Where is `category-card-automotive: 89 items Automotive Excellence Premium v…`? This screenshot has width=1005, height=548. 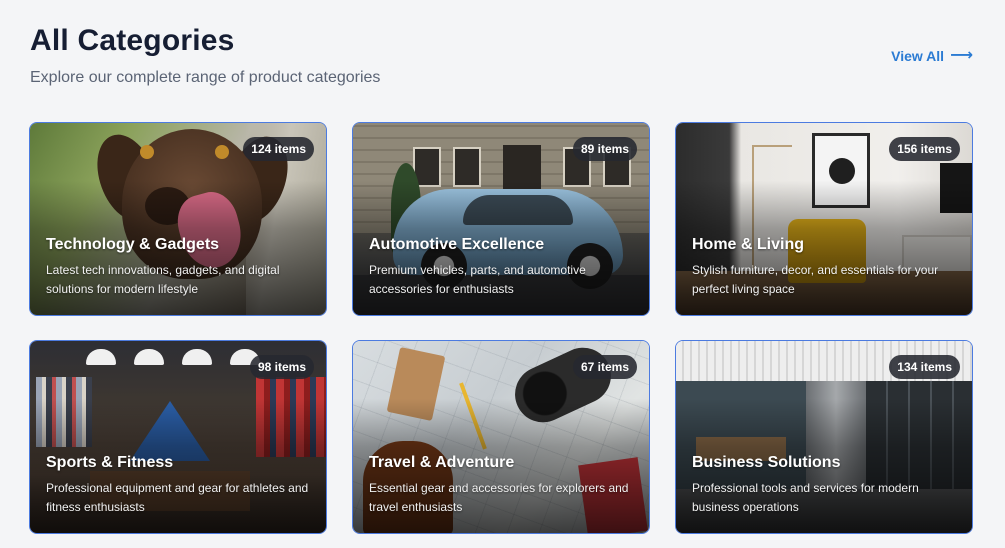
category-card-automotive: 89 items Automotive Excellence Premium v… is located at coordinates (501, 219).